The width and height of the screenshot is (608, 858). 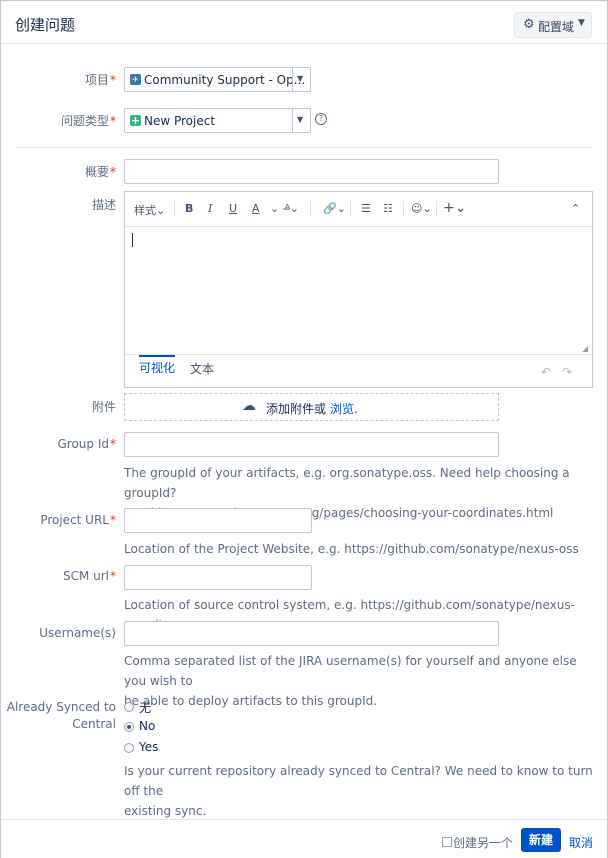 I want to click on numbered-list-icon: ☷, so click(x=388, y=208).